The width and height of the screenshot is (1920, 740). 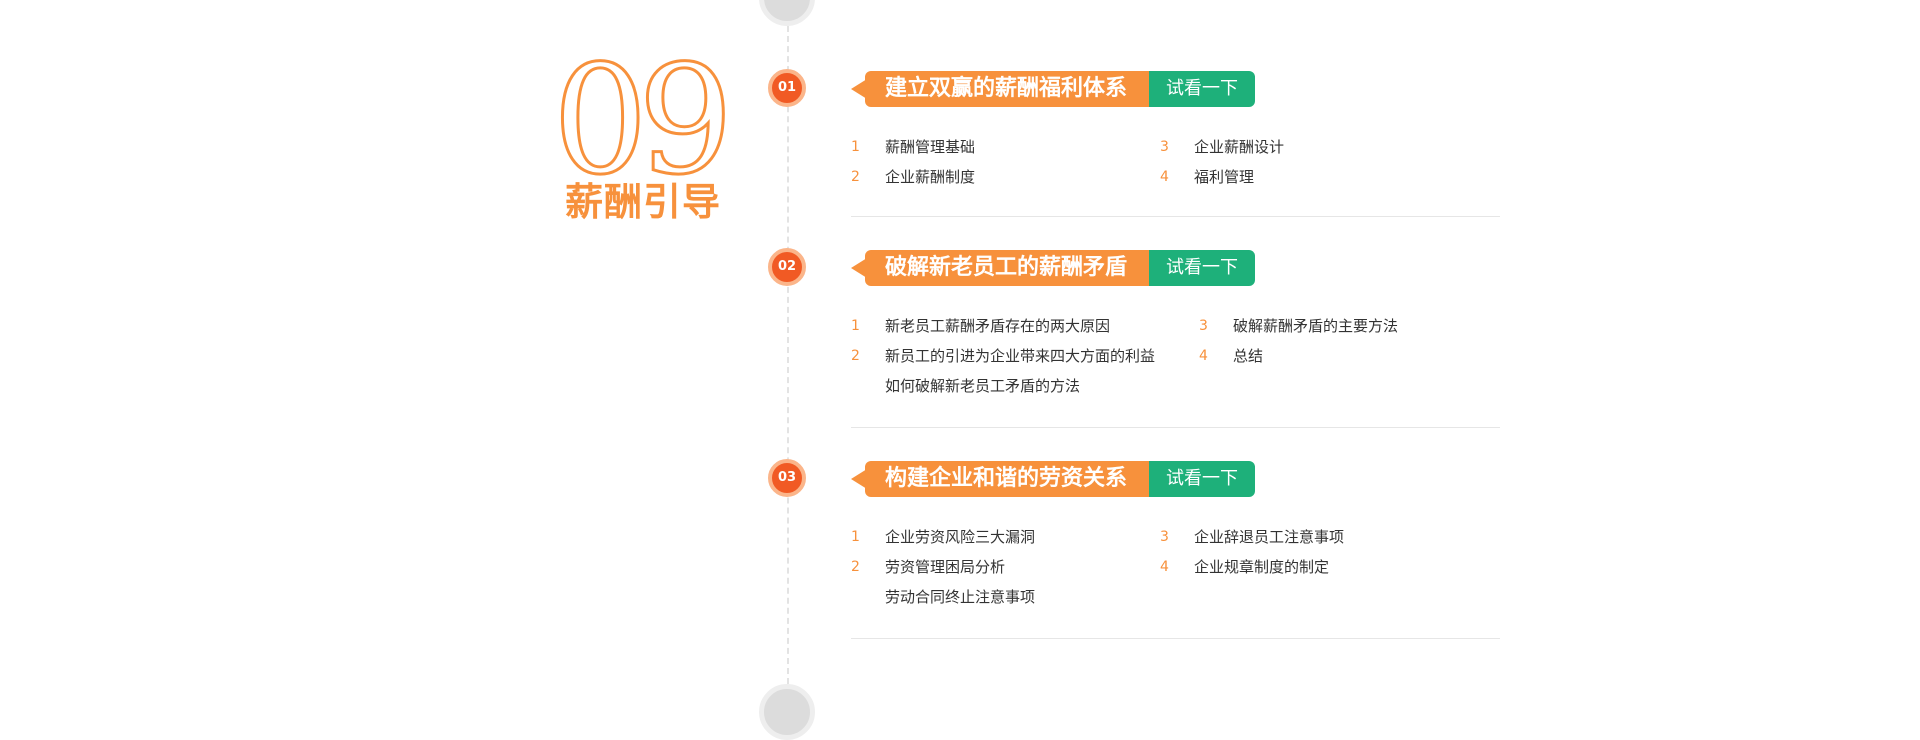 I want to click on section-header: 构建企业和谐的劳资关系 试看一下, so click(x=1053, y=479).